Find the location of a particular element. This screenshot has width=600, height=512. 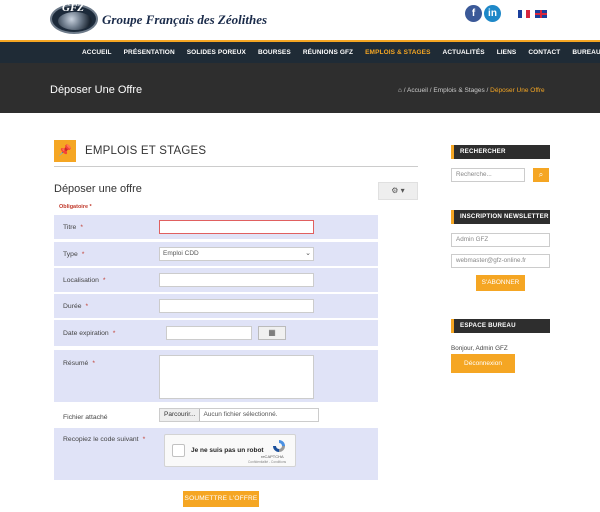

duree-label: Durée * is located at coordinates (76, 306).